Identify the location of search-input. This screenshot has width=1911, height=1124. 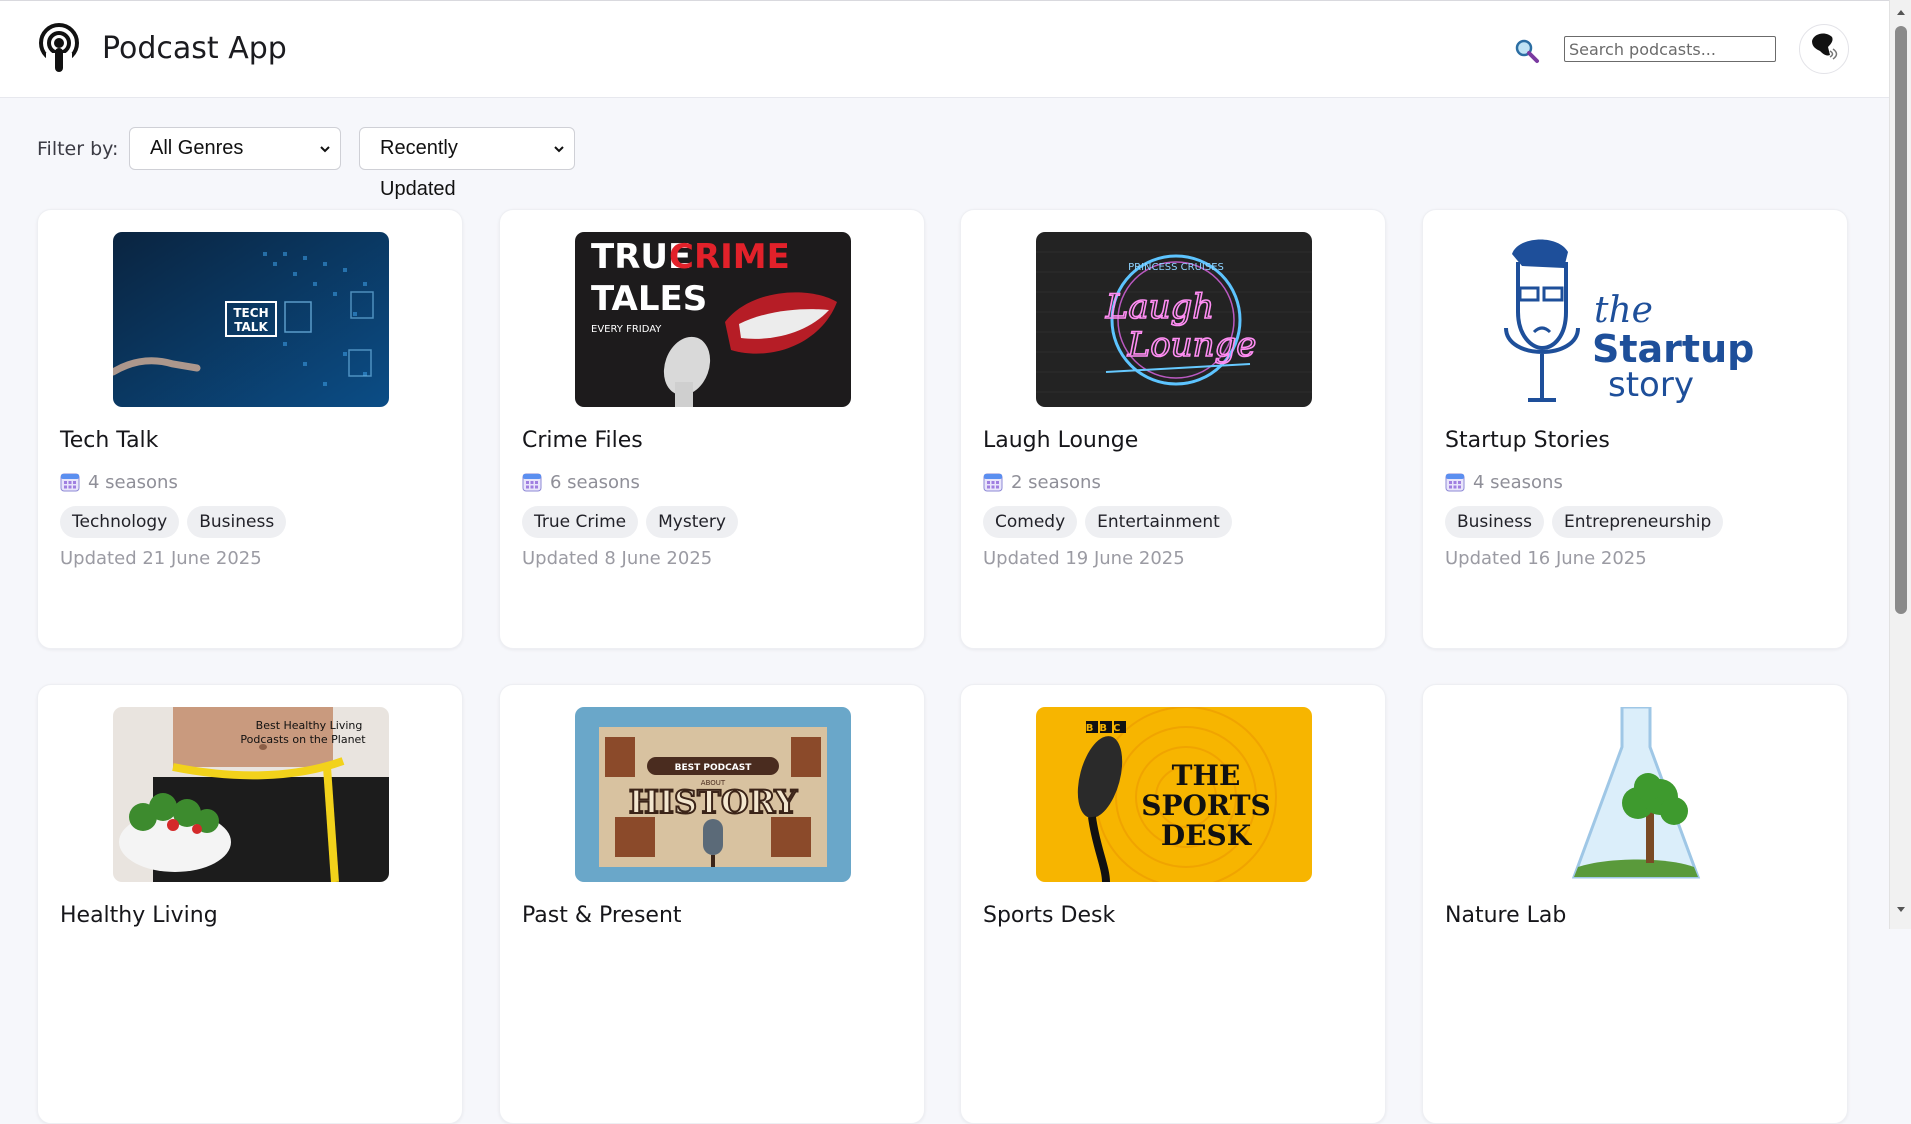
(1670, 49).